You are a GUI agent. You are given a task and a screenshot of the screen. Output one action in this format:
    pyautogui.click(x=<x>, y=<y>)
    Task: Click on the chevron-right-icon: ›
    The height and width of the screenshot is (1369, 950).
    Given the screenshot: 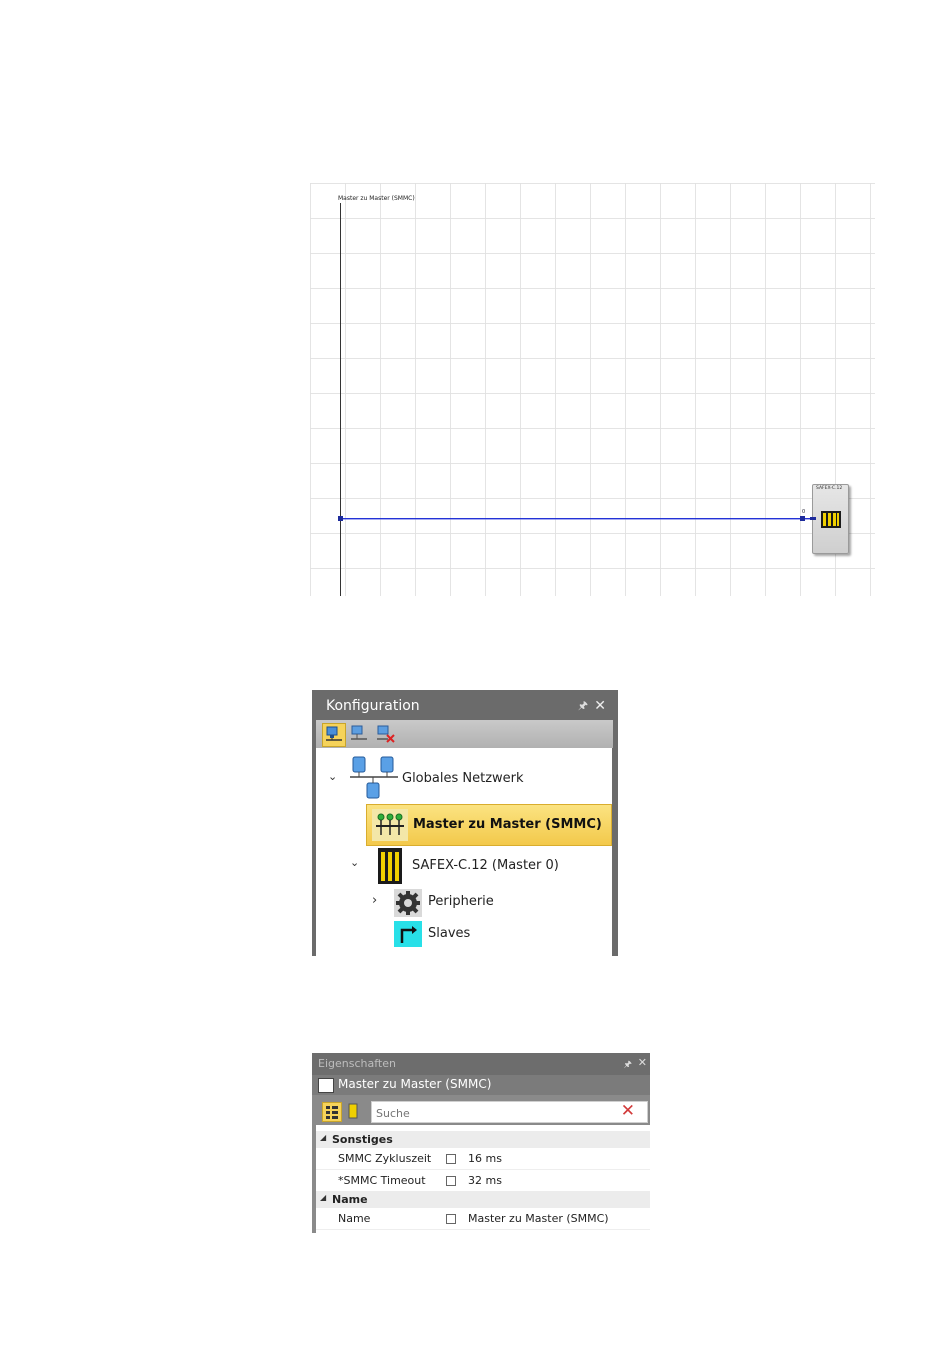 What is the action you would take?
    pyautogui.click(x=374, y=900)
    